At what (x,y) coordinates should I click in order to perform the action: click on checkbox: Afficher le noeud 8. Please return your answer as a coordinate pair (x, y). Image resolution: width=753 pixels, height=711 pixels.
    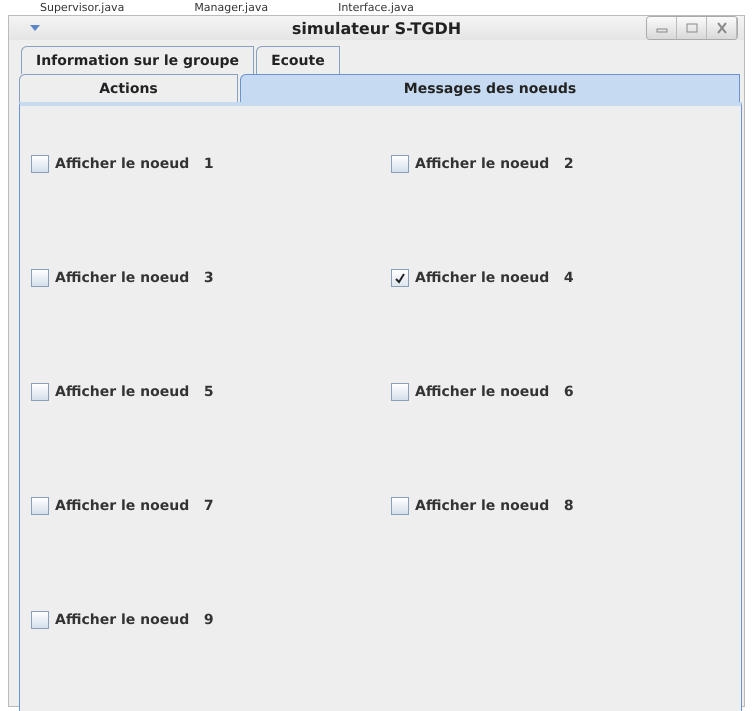
    Looking at the image, I should click on (566, 506).